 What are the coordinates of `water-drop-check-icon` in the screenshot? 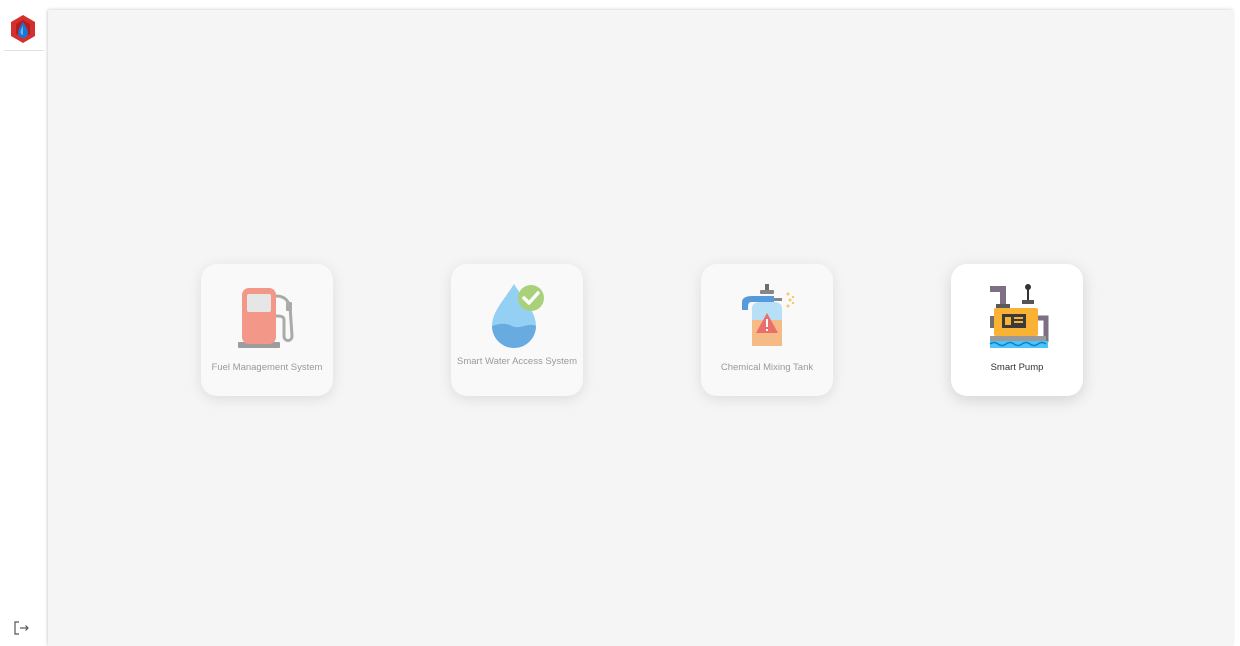 It's located at (517, 315).